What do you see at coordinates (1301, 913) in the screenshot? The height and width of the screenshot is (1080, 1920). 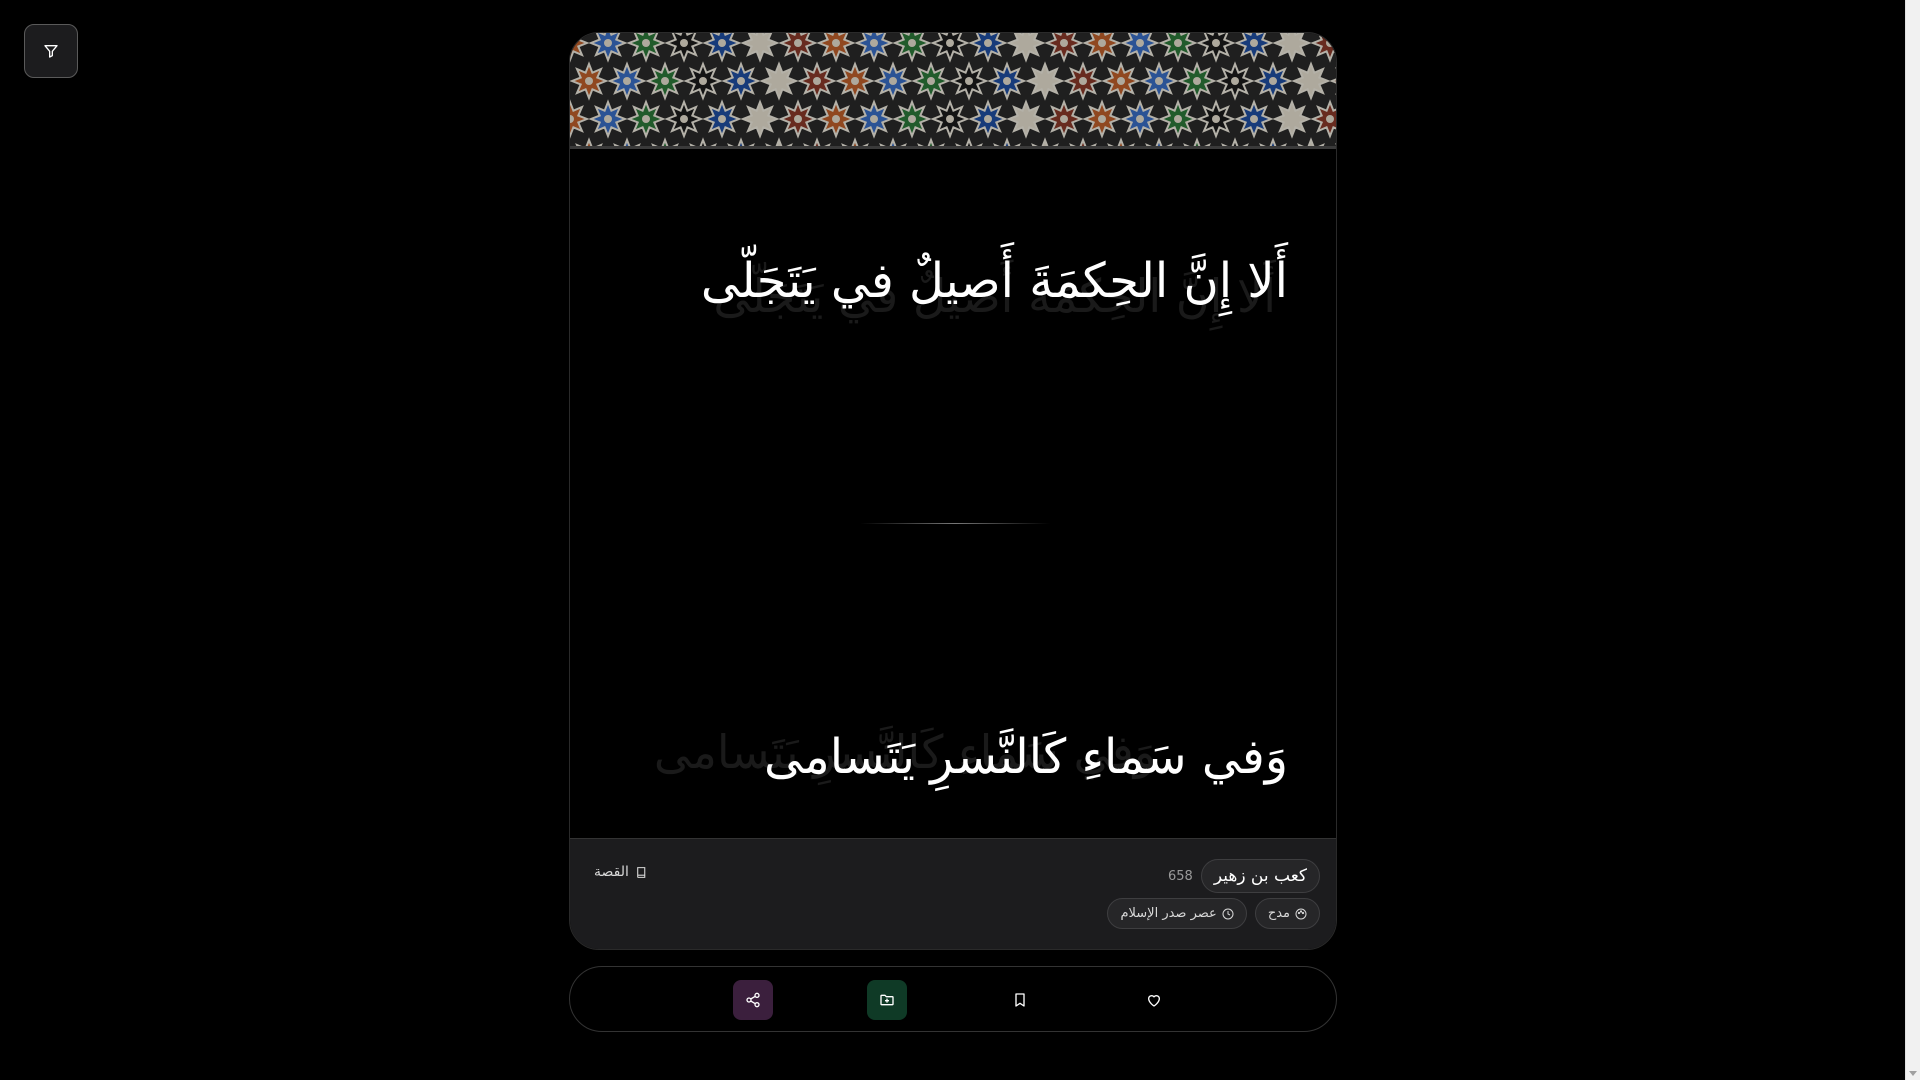 I see `palette-icon` at bounding box center [1301, 913].